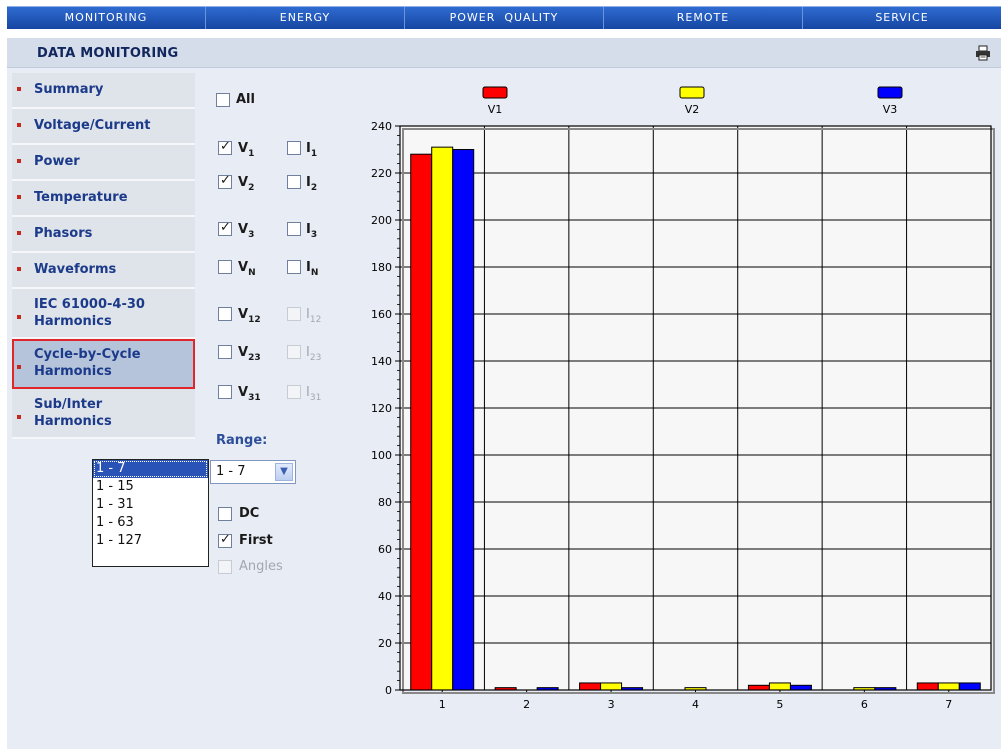 This screenshot has height=749, width=1001. I want to click on sidebar-item-label: Voltage/Current, so click(92, 125).